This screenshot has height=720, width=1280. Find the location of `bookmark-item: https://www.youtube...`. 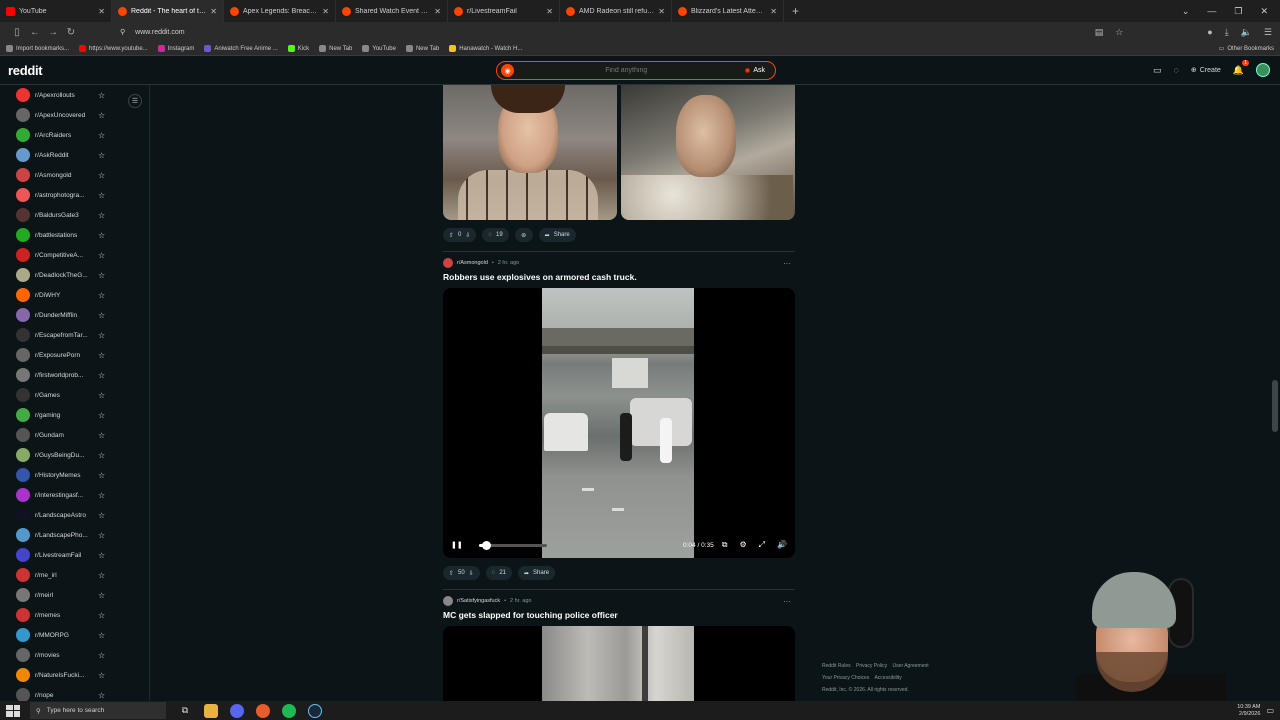

bookmark-item: https://www.youtube... is located at coordinates (113, 48).